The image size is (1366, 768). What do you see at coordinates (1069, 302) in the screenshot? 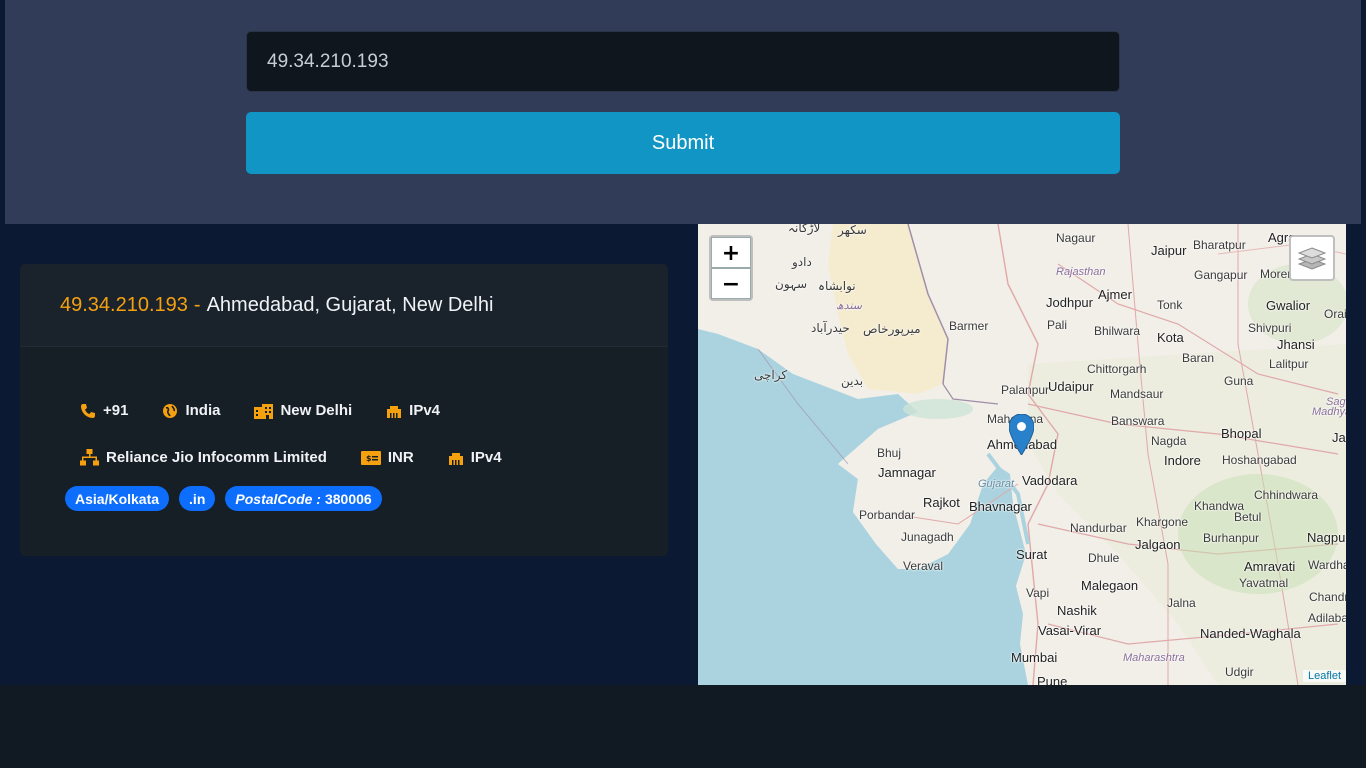
I see `map-label: Jodhpur` at bounding box center [1069, 302].